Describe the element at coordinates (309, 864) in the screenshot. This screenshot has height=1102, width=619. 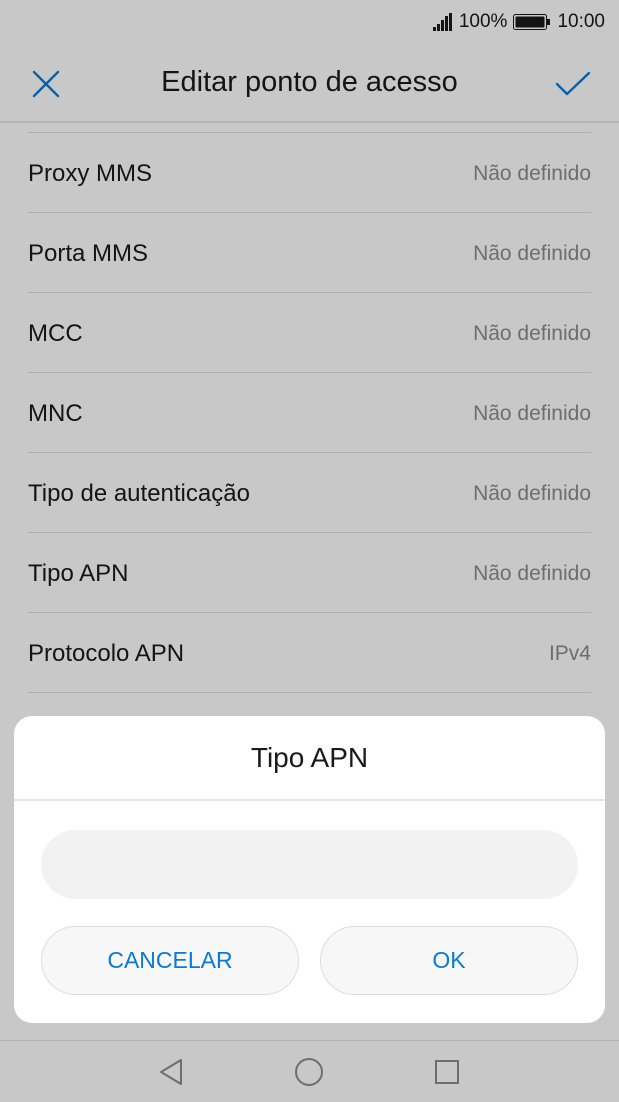
I see `apn-type-input` at that location.